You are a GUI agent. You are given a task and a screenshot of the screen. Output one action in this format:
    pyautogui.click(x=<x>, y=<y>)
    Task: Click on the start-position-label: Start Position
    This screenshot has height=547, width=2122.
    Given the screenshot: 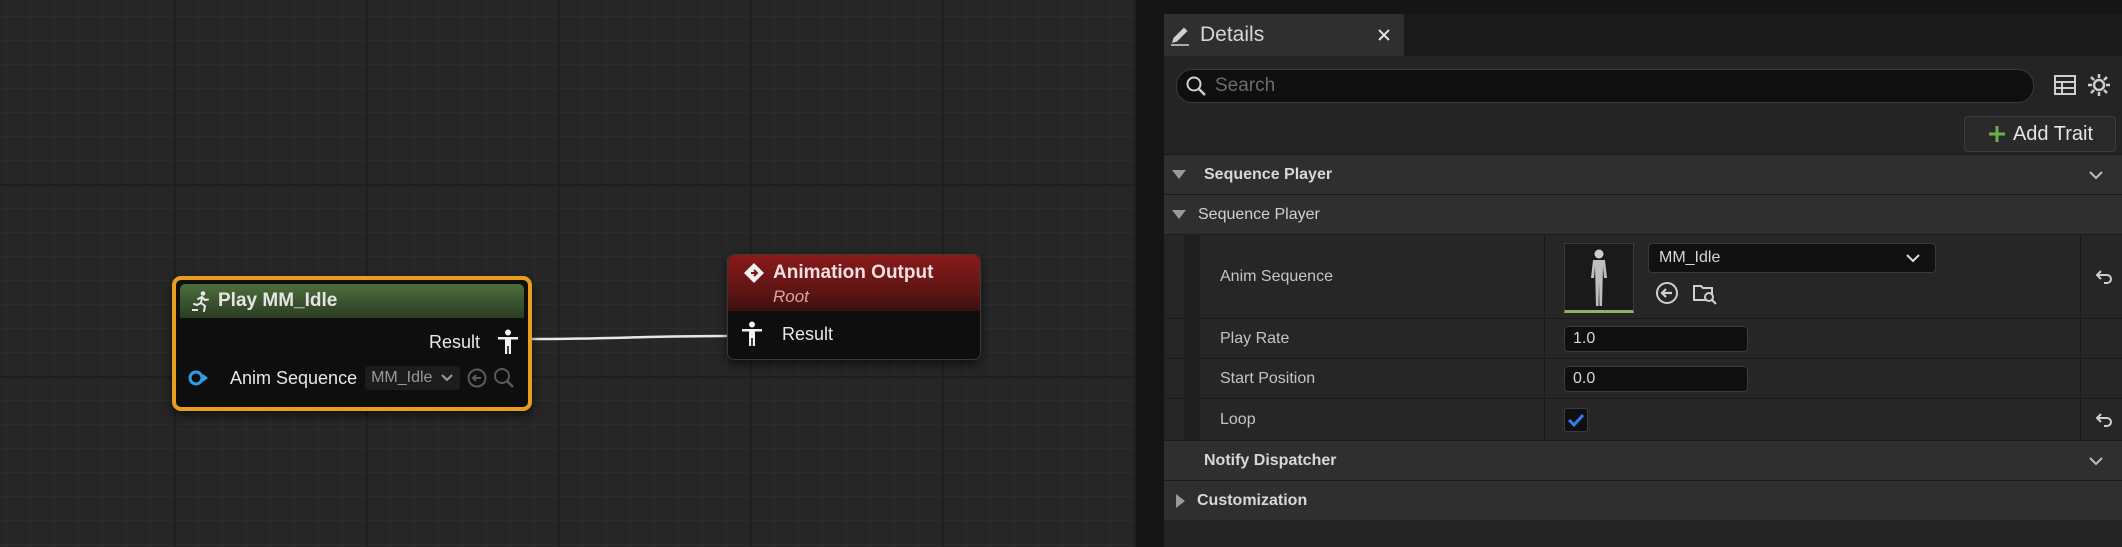 What is the action you would take?
    pyautogui.click(x=1268, y=378)
    